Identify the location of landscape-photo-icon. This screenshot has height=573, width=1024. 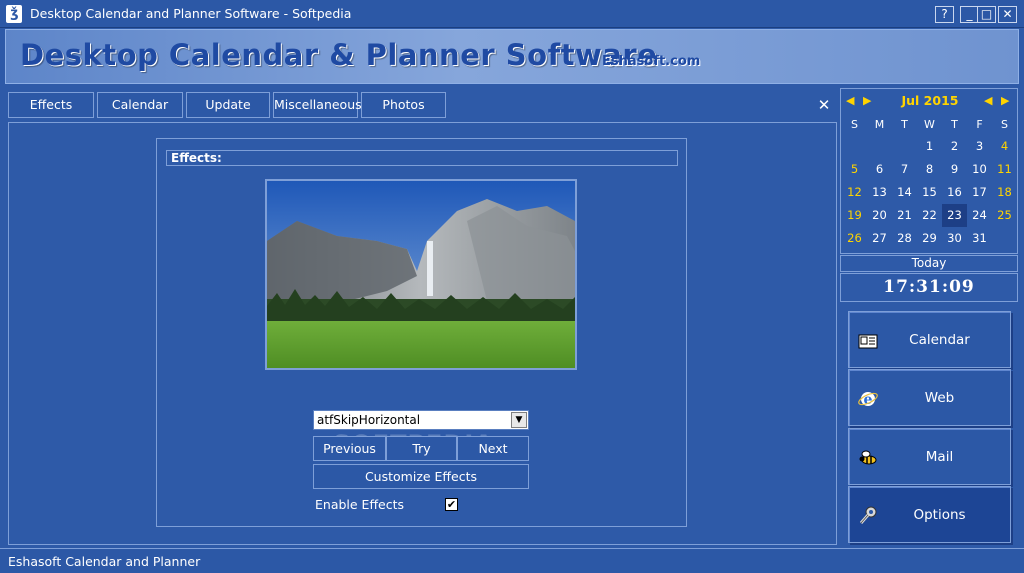
(421, 274).